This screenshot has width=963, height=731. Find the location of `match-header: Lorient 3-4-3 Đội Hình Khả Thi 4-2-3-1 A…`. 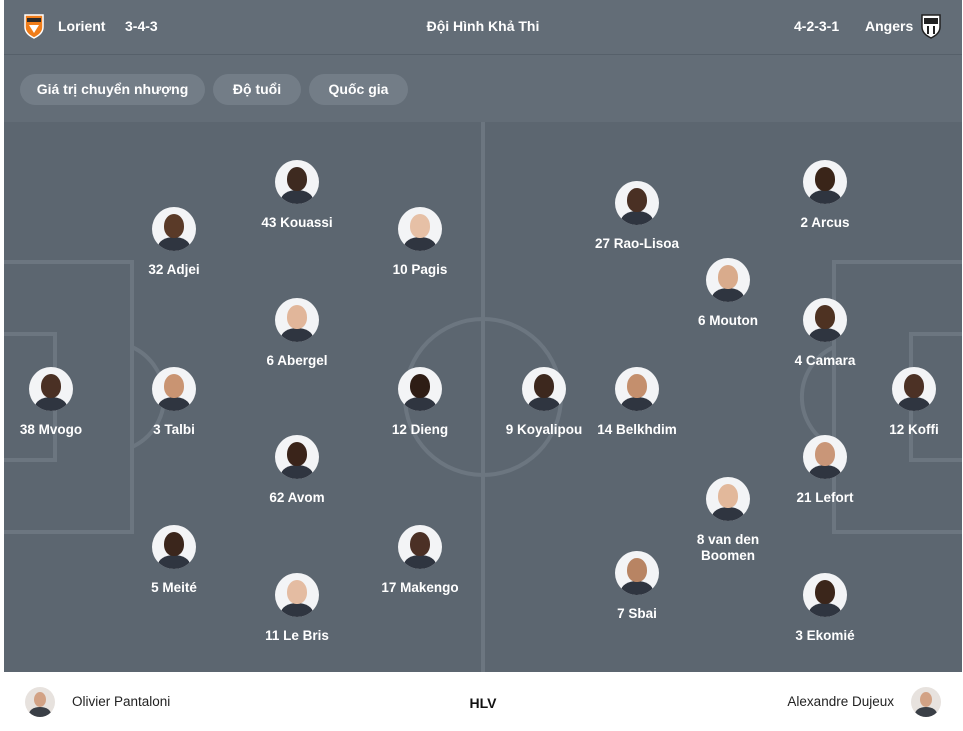

match-header: Lorient 3-4-3 Đội Hình Khả Thi 4-2-3-1 A… is located at coordinates (483, 27).